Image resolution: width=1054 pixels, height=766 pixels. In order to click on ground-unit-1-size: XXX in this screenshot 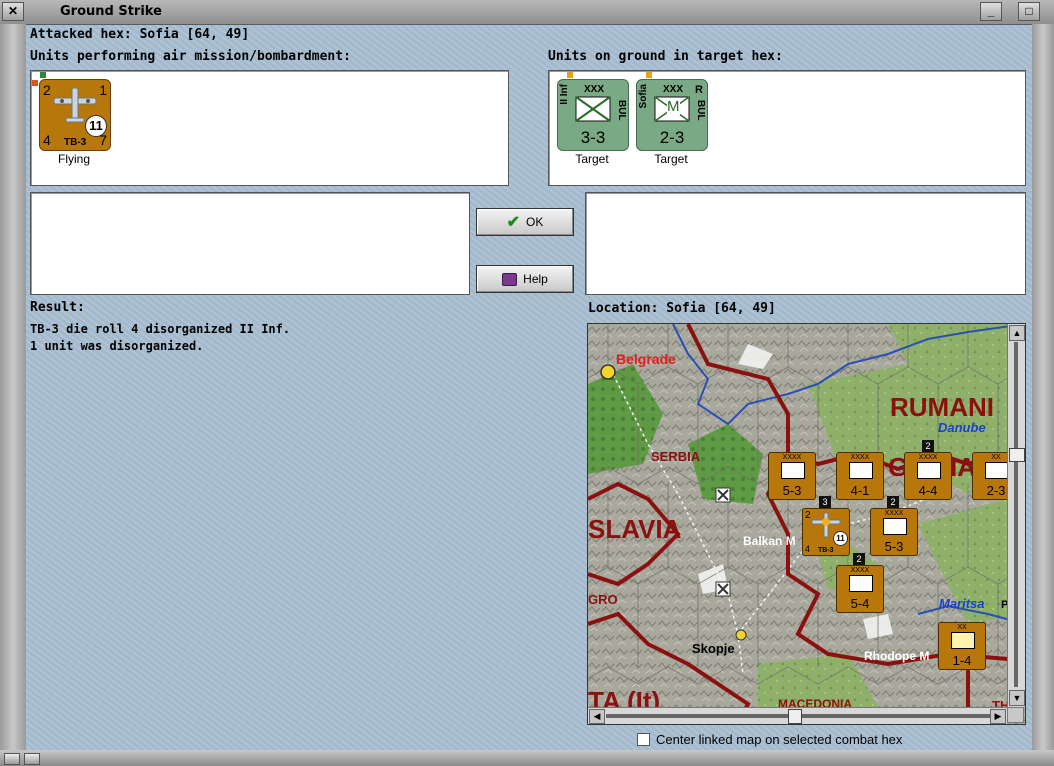, I will do `click(594, 89)`.